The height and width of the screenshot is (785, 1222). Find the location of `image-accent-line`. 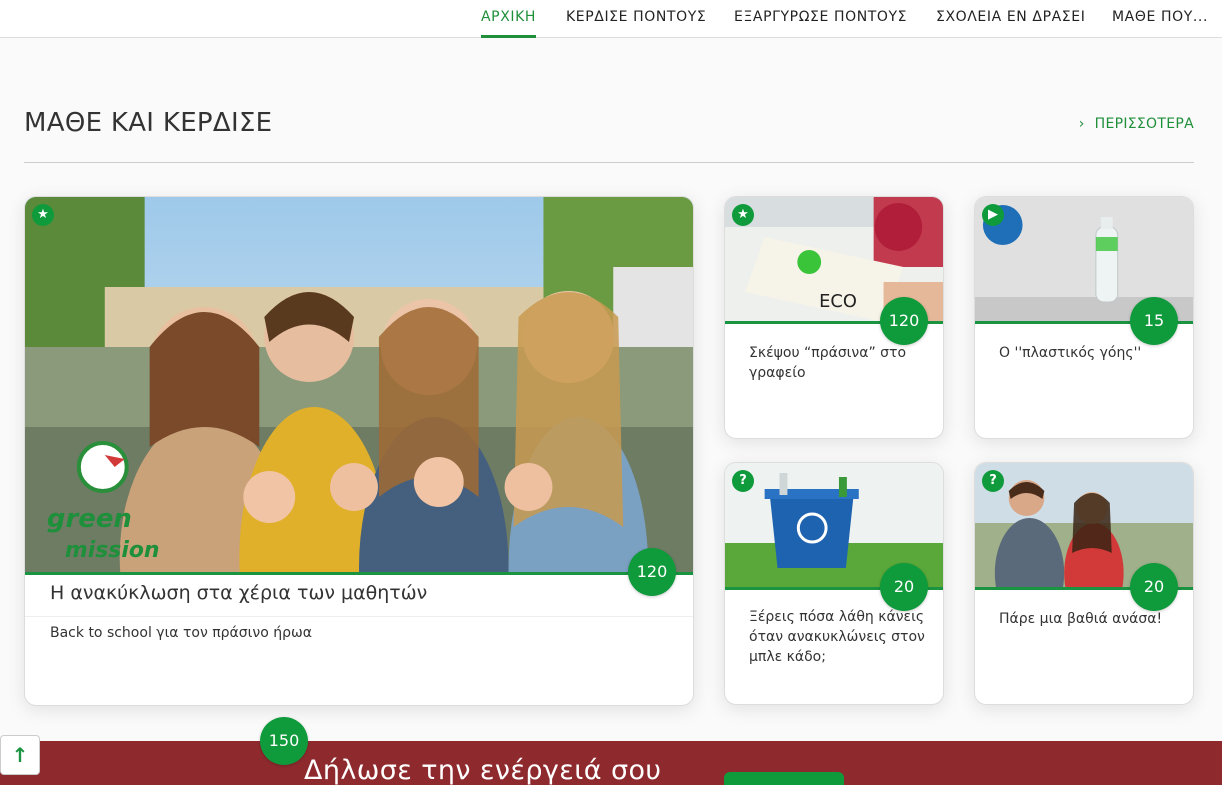

image-accent-line is located at coordinates (359, 573).